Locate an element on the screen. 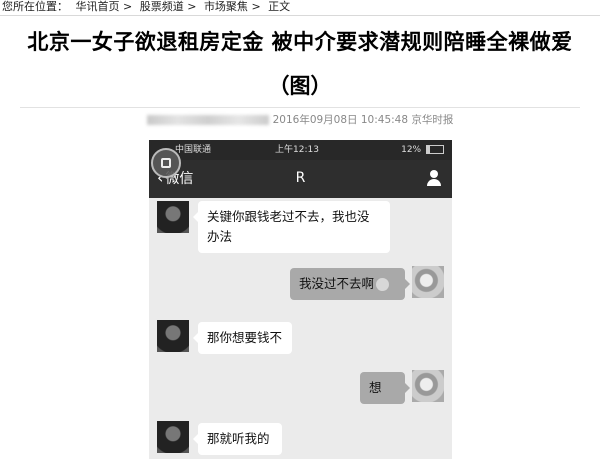  breadcrumb-link-stocks: 股票频道 is located at coordinates (162, 6).